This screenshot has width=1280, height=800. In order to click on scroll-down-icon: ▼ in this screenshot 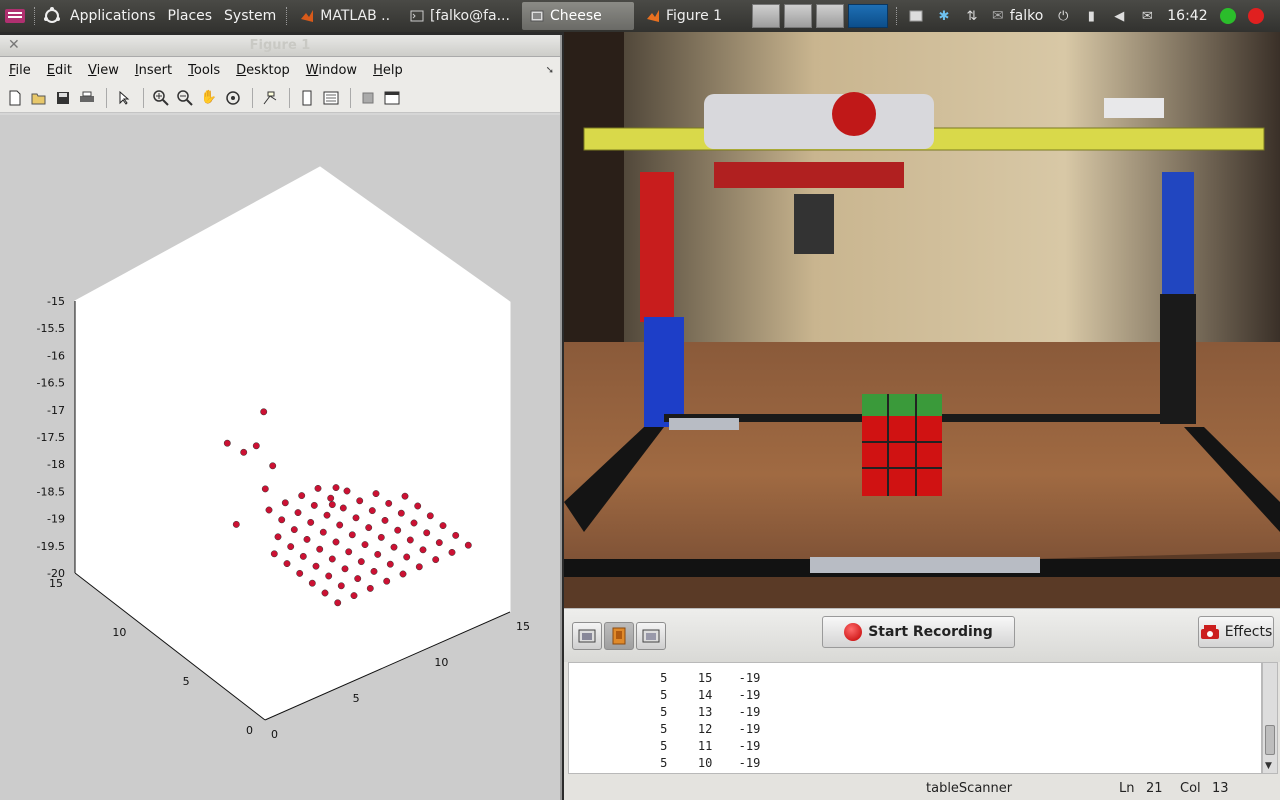, I will do `click(1268, 766)`.